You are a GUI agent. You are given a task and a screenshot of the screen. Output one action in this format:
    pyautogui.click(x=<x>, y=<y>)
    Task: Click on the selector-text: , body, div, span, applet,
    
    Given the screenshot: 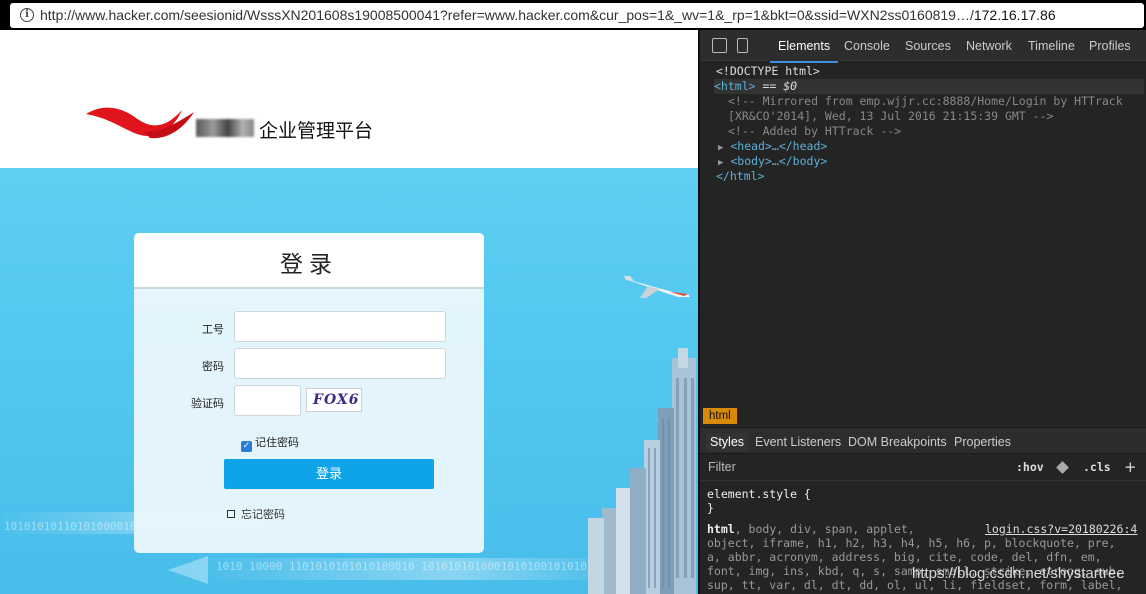 What is the action you would take?
    pyautogui.click(x=824, y=529)
    